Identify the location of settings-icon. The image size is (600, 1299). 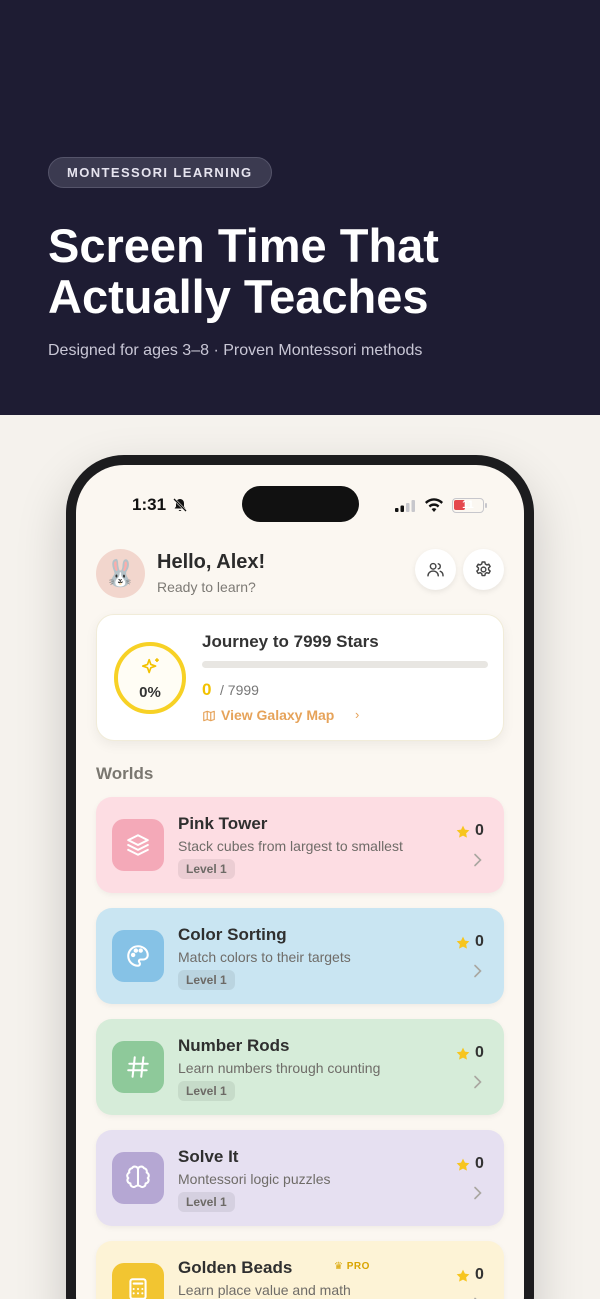
(483, 569).